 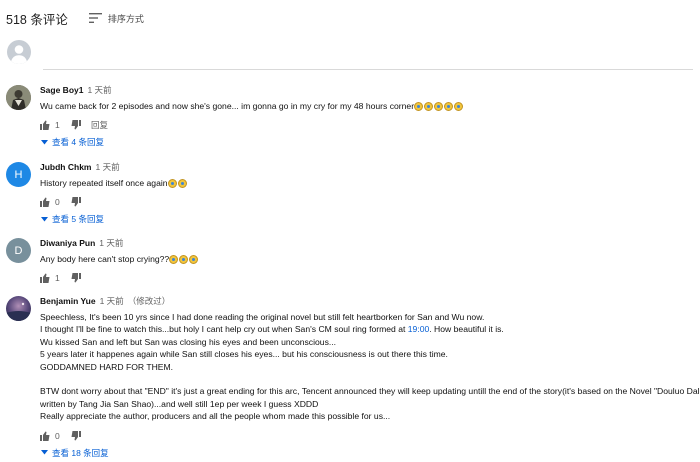 I want to click on current-user-avatar, so click(x=19, y=52).